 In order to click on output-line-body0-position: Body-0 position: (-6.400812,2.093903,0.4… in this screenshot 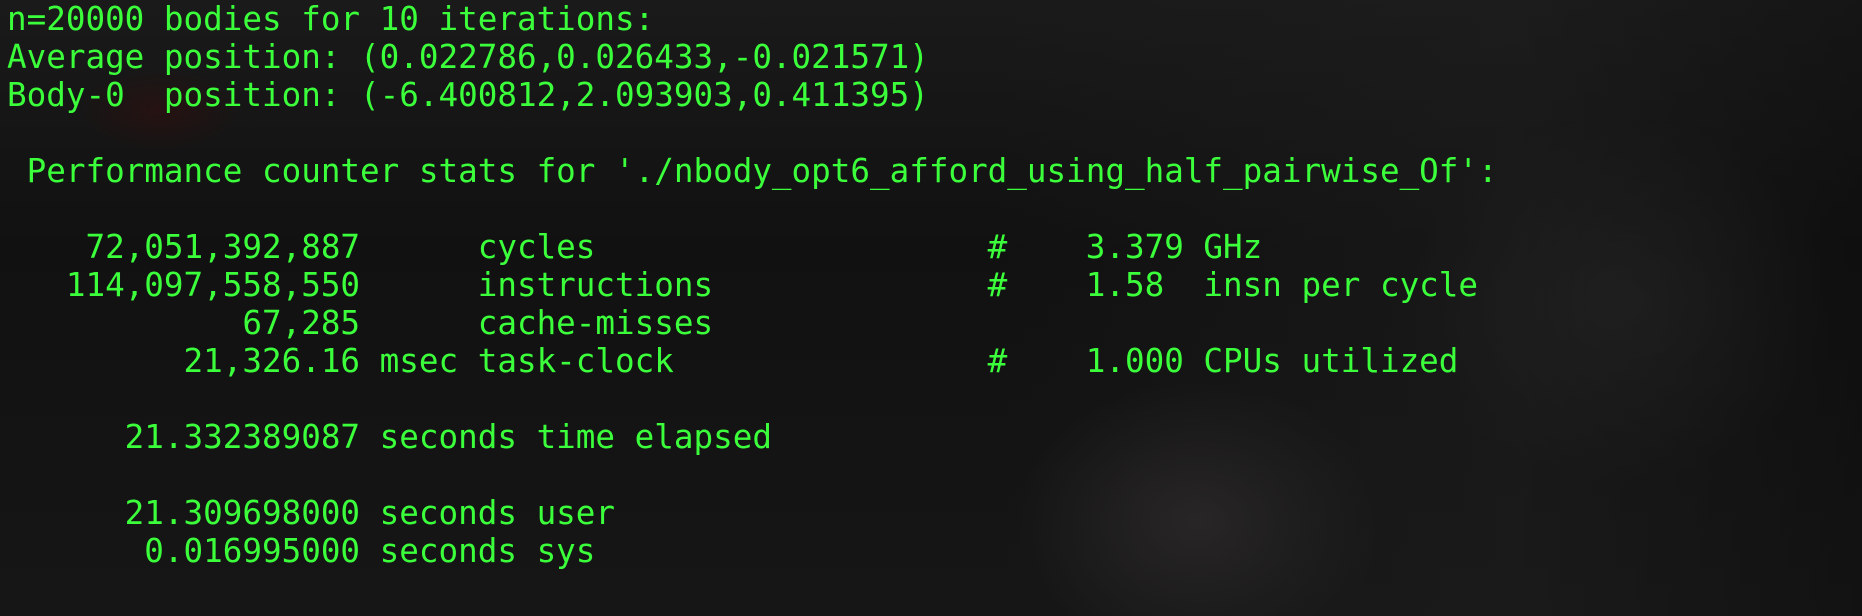, I will do `click(468, 95)`.